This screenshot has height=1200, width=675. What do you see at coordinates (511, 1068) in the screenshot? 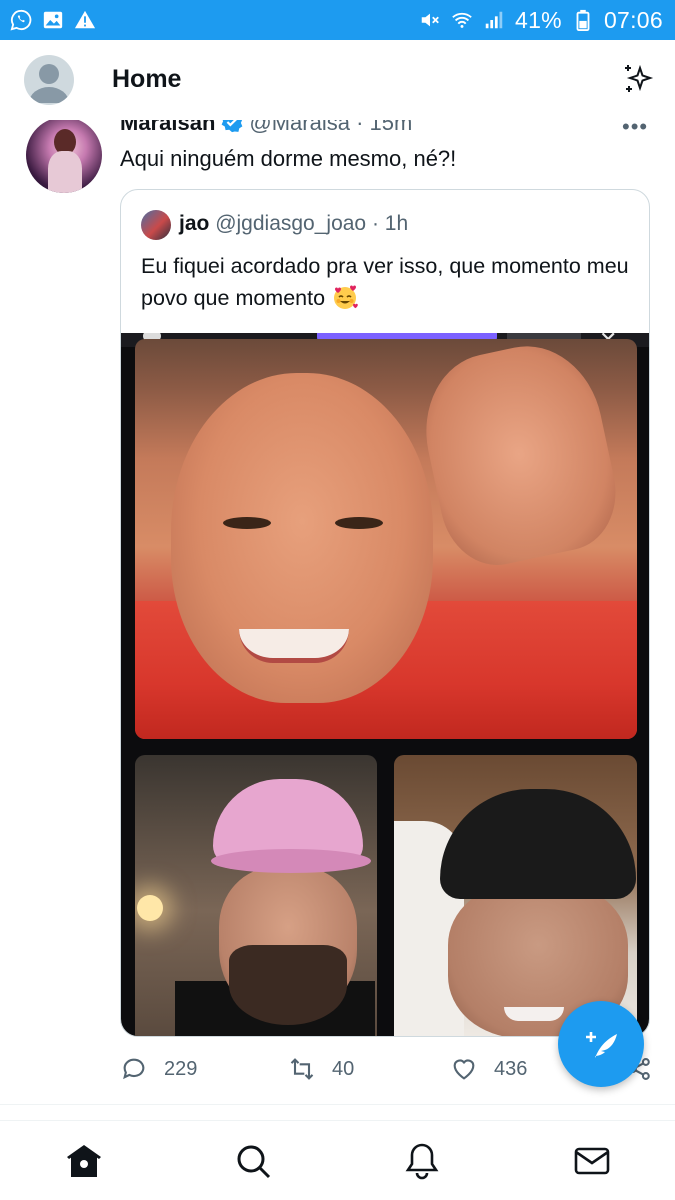
I see `like-count: 436` at bounding box center [511, 1068].